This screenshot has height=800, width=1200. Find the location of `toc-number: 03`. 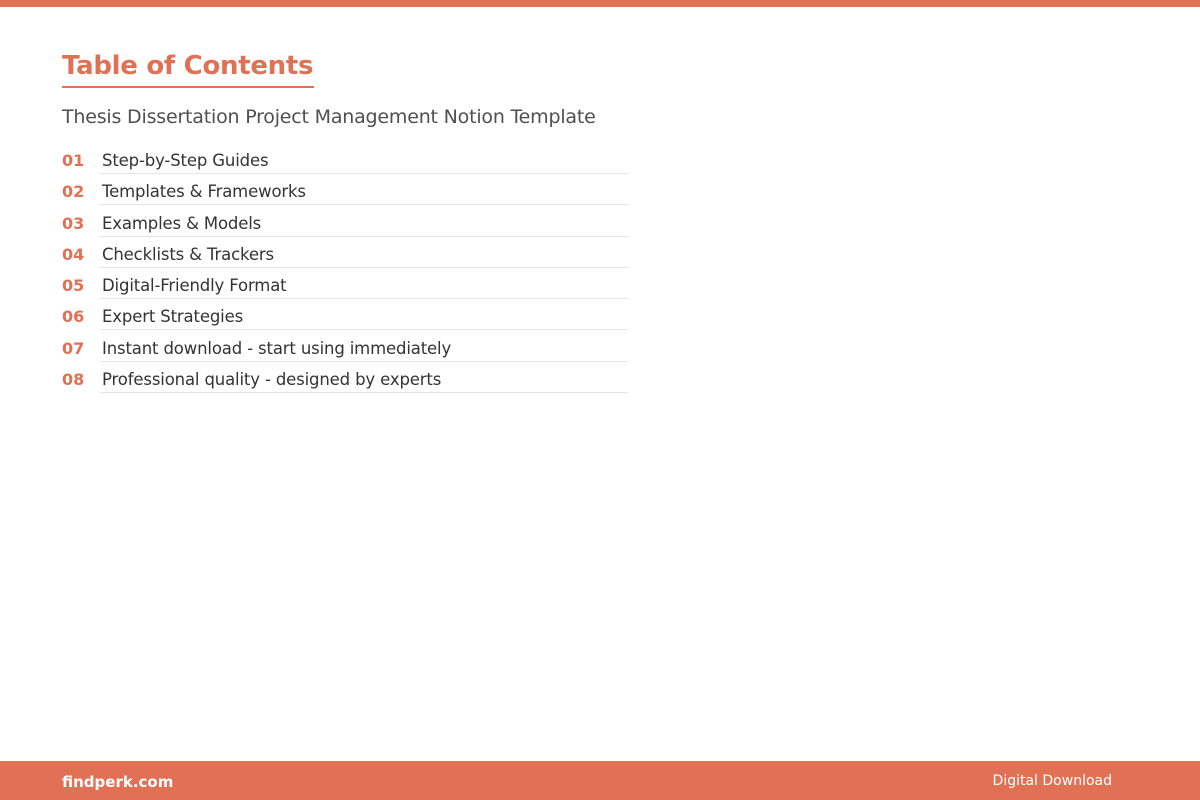

toc-number: 03 is located at coordinates (73, 223).